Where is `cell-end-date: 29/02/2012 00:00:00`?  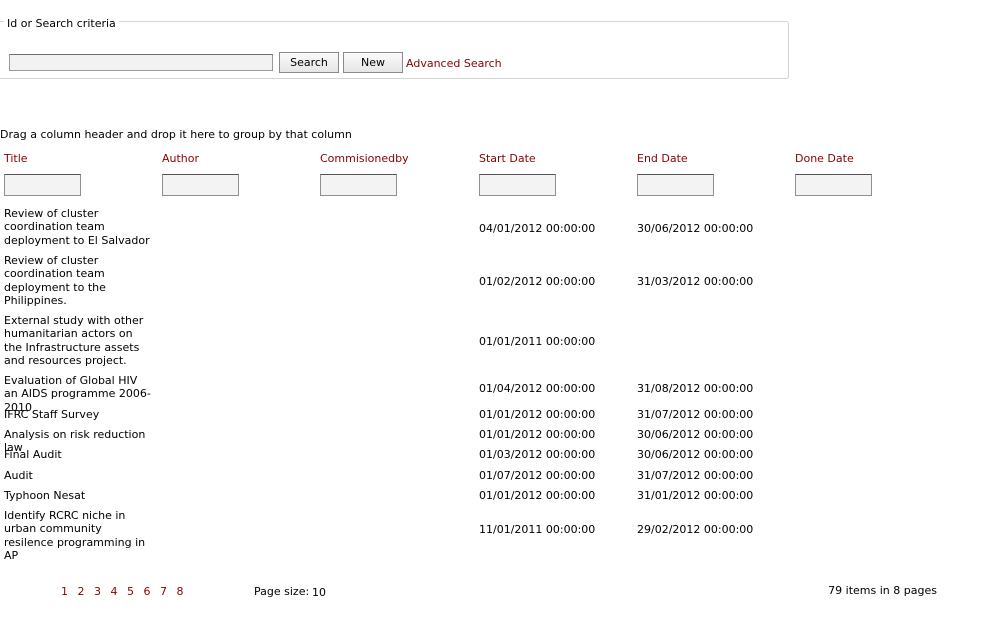
cell-end-date: 29/02/2012 00:00:00 is located at coordinates (695, 529).